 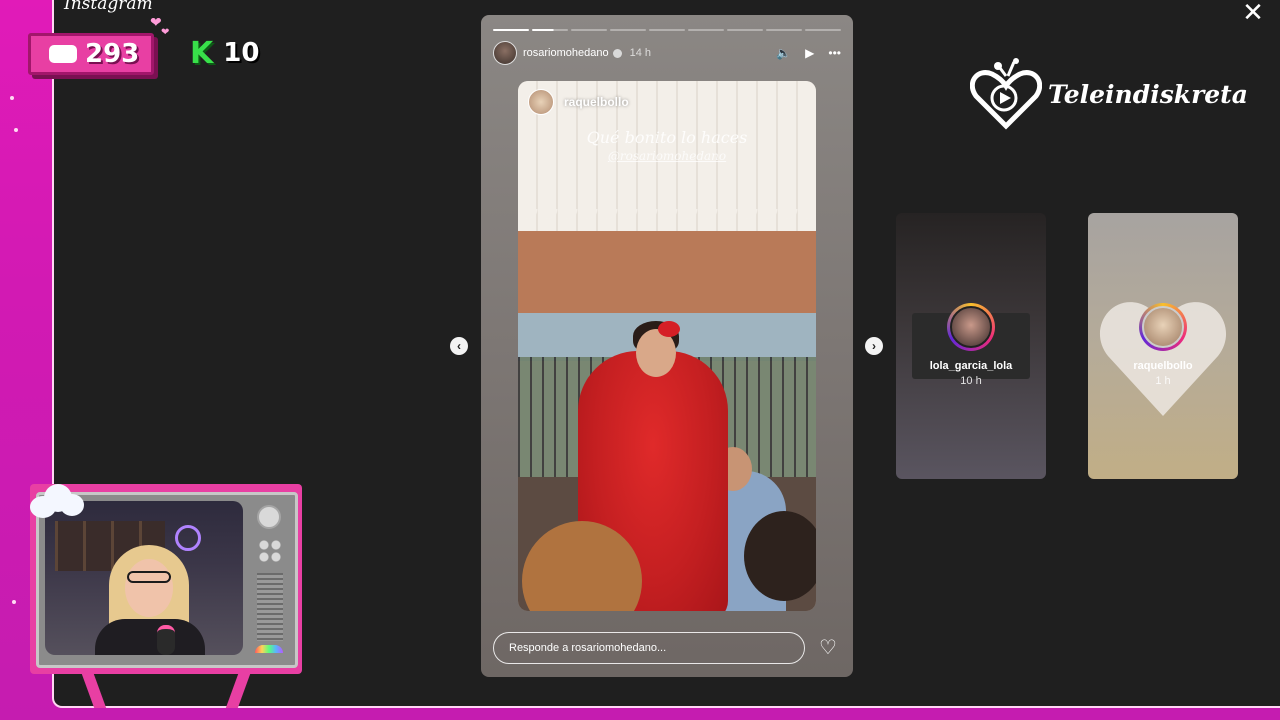 What do you see at coordinates (150, 637) in the screenshot?
I see `streamer-shirt` at bounding box center [150, 637].